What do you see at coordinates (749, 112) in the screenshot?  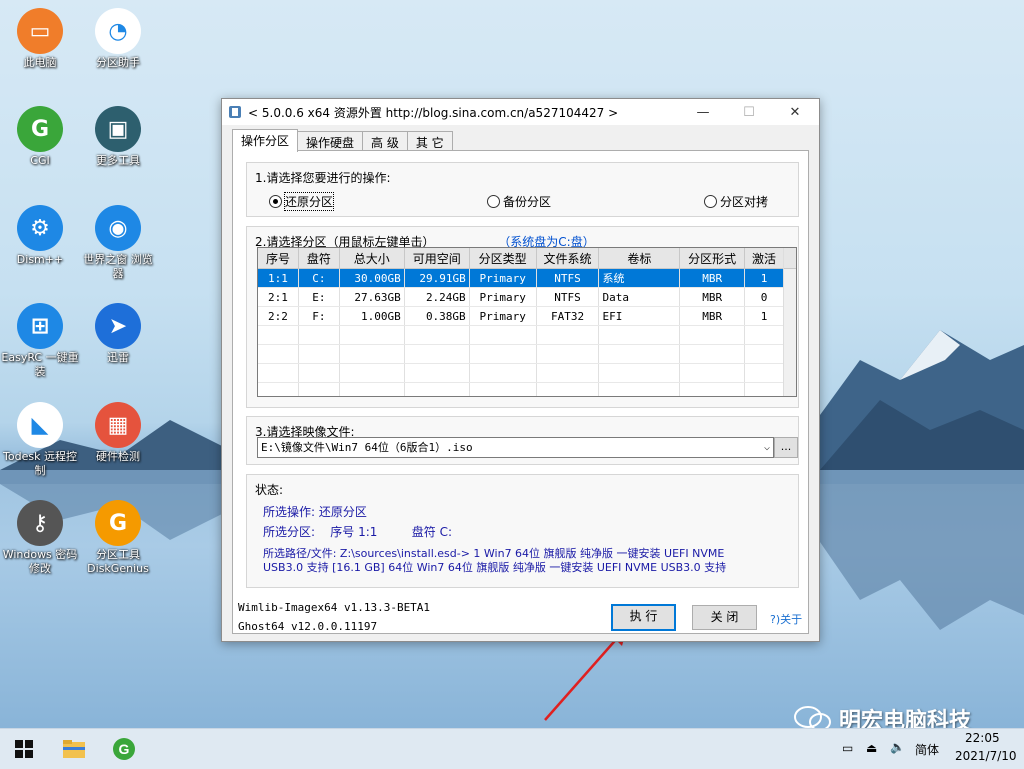 I see `maximize-button: ☐` at bounding box center [749, 112].